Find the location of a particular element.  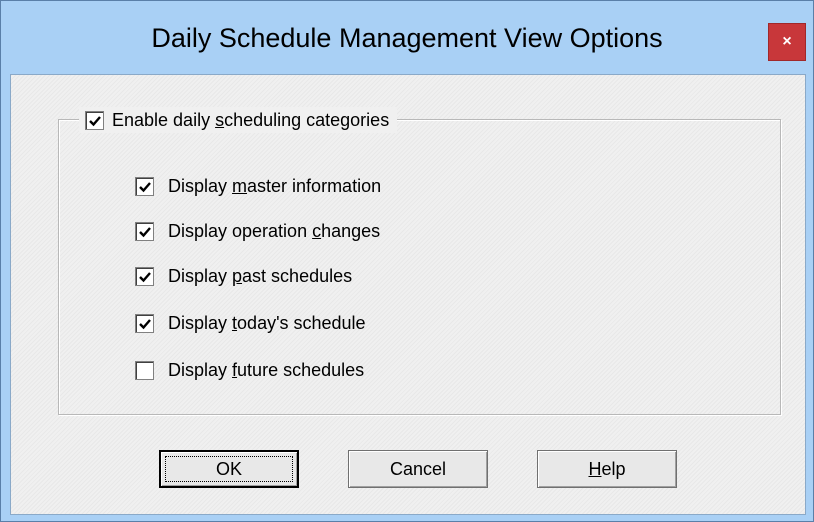

focus-rectangle is located at coordinates (229, 469).